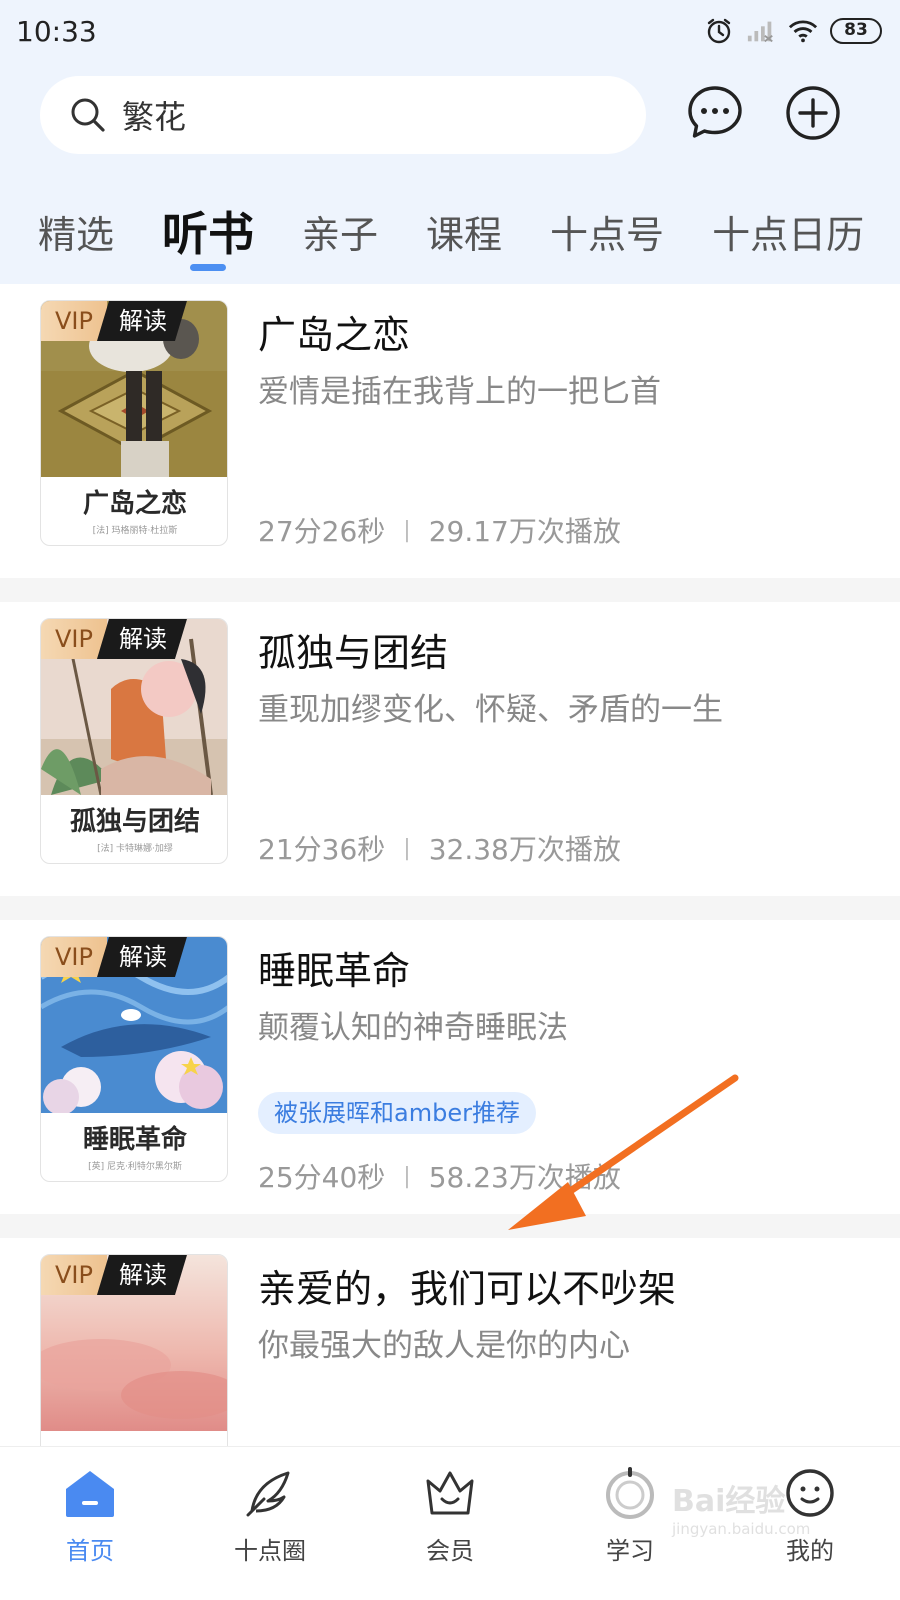 Image resolution: width=900 pixels, height=1600 pixels. What do you see at coordinates (135, 1167) in the screenshot?
I see `cover-author: [英] 尼克·利特尔黑尔斯` at bounding box center [135, 1167].